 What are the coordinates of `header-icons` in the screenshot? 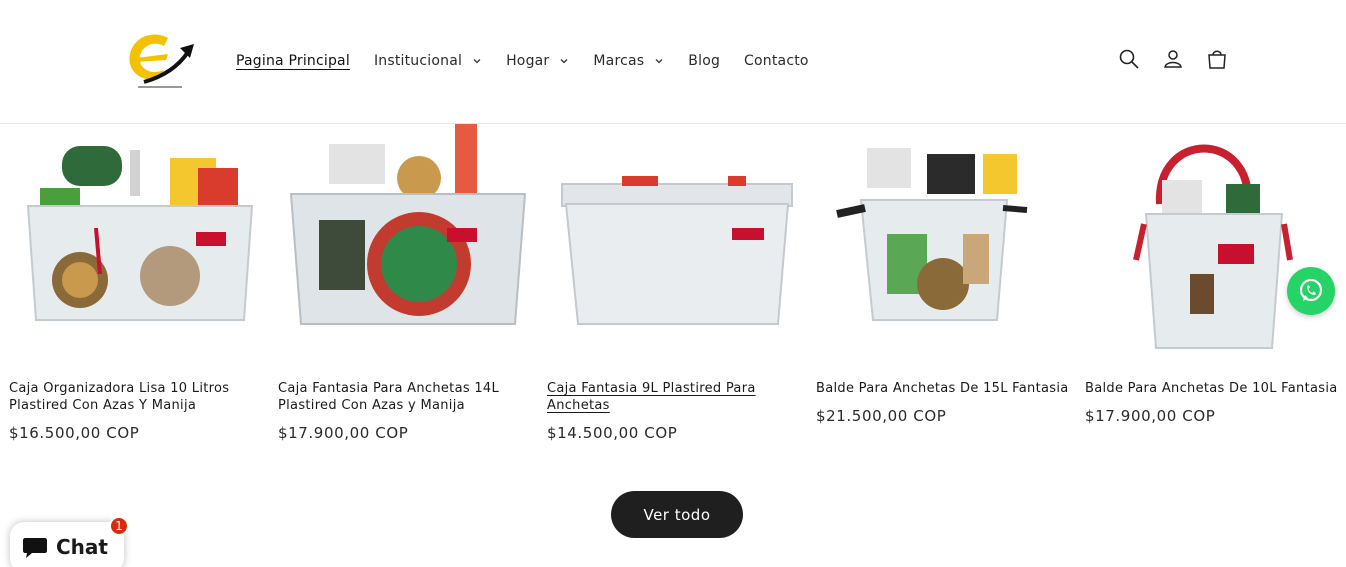 It's located at (1180, 59).